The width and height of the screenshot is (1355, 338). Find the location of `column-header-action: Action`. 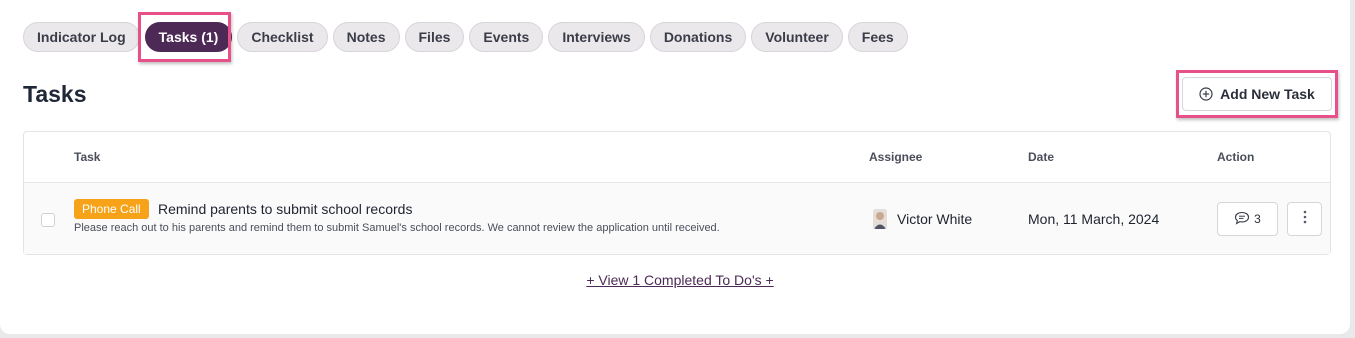

column-header-action: Action is located at coordinates (1236, 157).